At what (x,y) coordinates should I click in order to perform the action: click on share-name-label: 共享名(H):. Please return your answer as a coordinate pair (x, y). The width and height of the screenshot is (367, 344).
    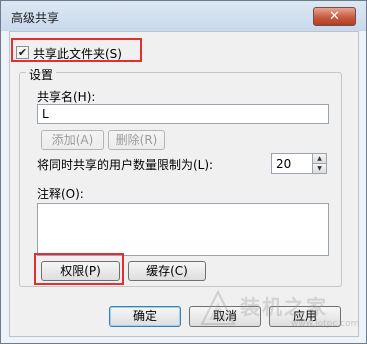
    Looking at the image, I should click on (66, 97).